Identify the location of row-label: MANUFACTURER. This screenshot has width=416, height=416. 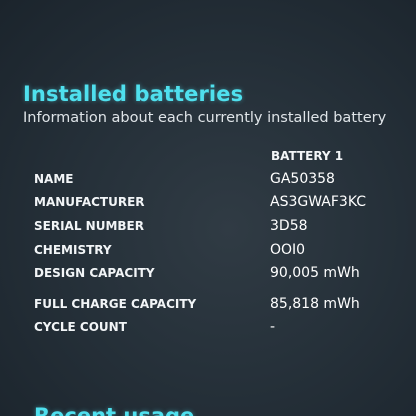
(89, 202).